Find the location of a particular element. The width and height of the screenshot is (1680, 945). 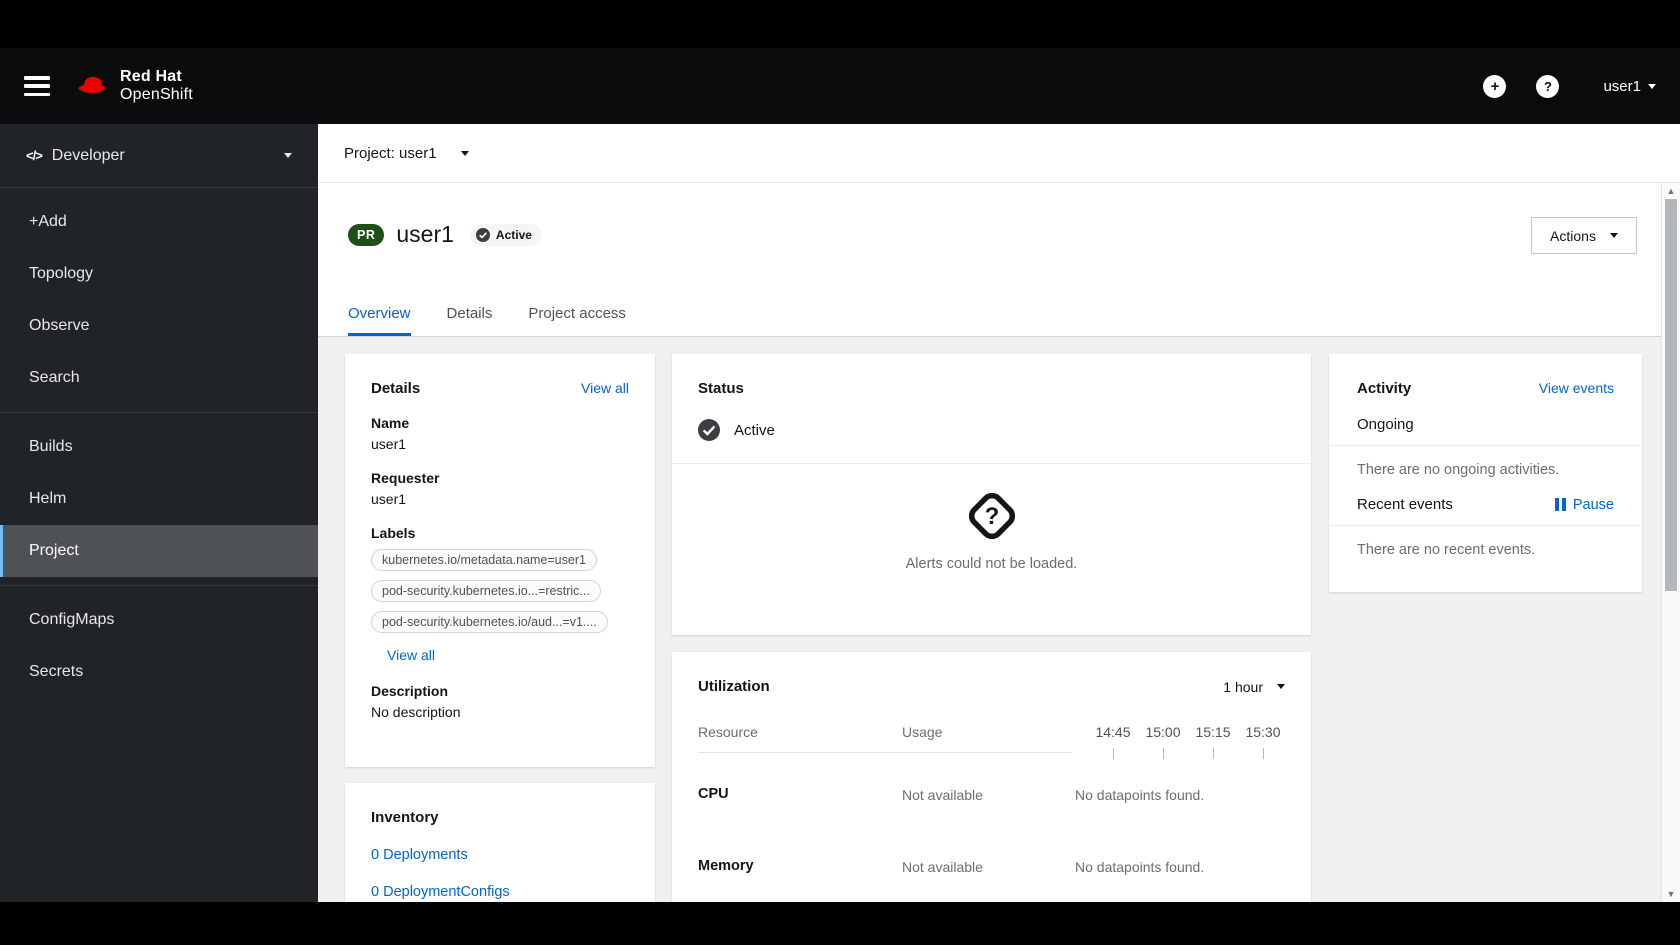

details-card-title: Details is located at coordinates (396, 388).